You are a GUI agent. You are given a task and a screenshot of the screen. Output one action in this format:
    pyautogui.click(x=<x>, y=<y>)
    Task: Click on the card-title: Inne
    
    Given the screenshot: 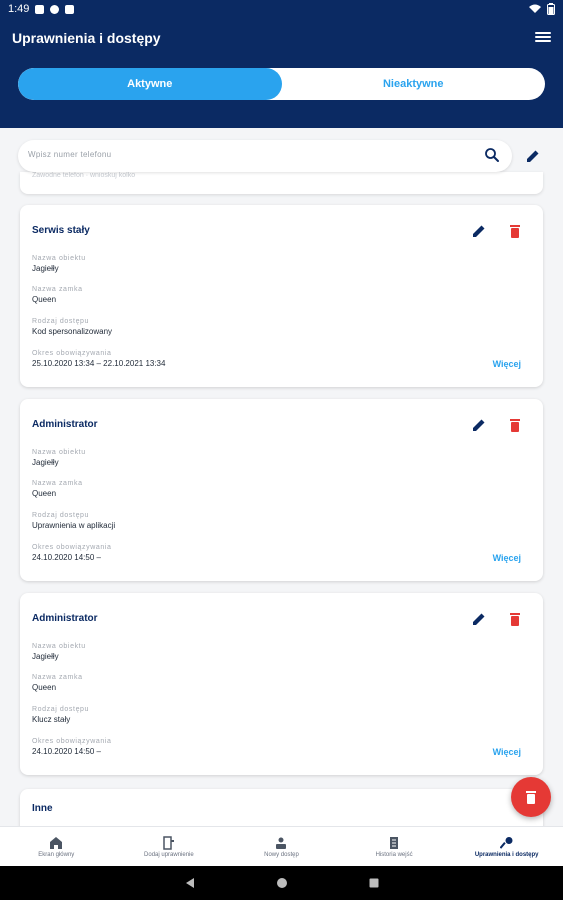 What is the action you would take?
    pyautogui.click(x=42, y=808)
    